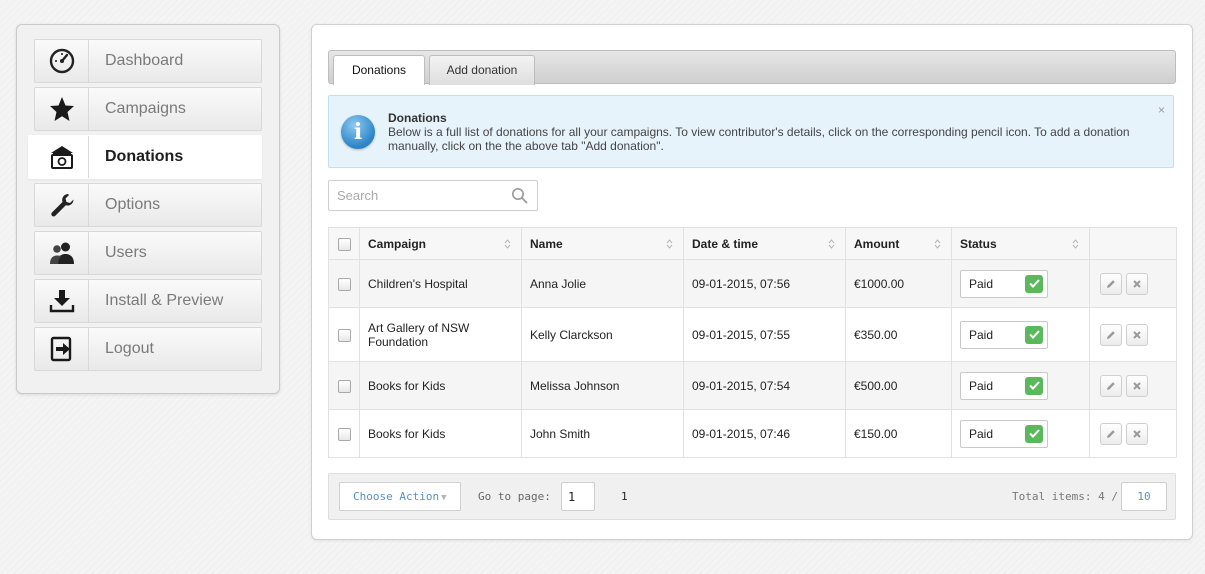 Image resolution: width=1205 pixels, height=574 pixels. What do you see at coordinates (764, 433) in the screenshot?
I see `cell-datetime: 09-01-2015, 07:46` at bounding box center [764, 433].